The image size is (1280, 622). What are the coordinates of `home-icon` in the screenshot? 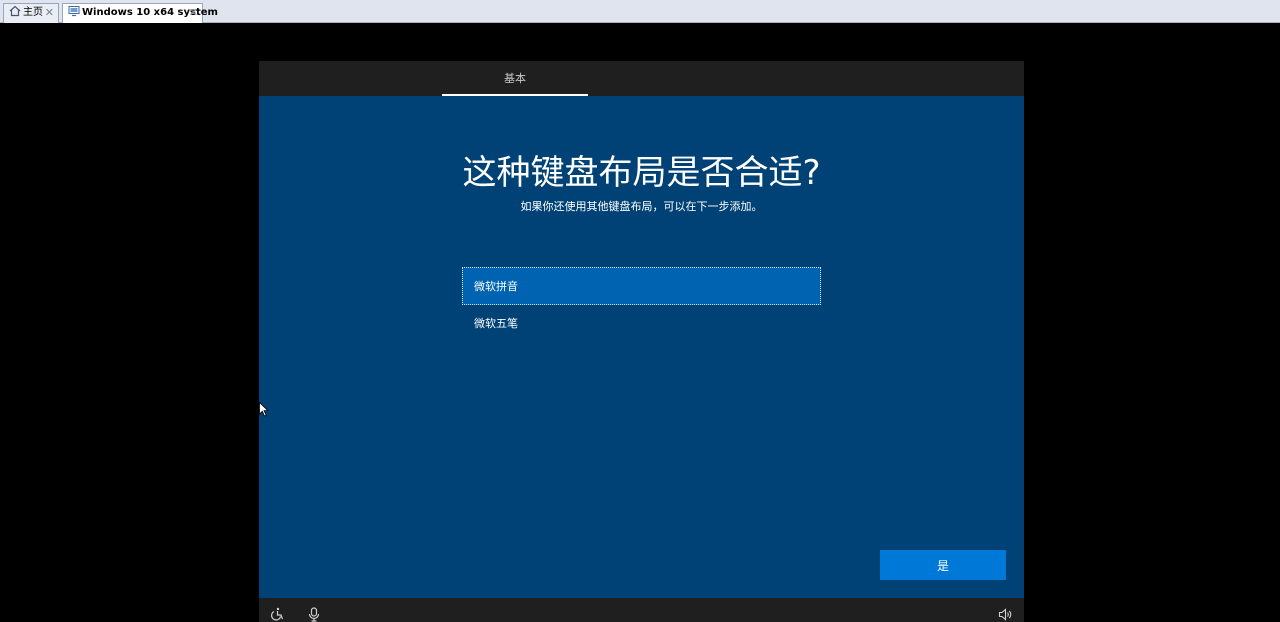 It's located at (15, 11).